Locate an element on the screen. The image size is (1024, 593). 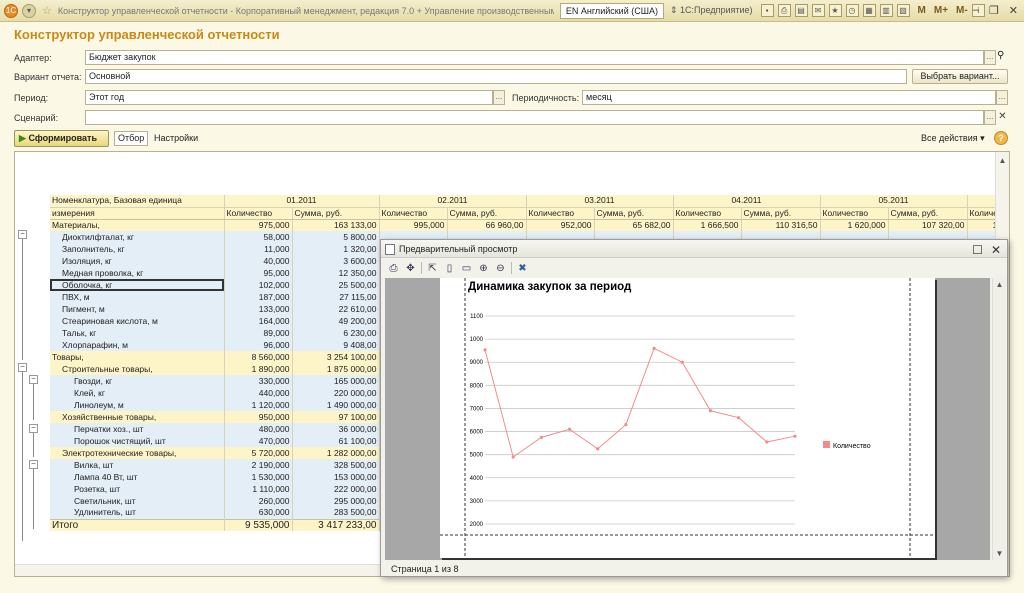
period-field: Этот год is located at coordinates (289, 97).